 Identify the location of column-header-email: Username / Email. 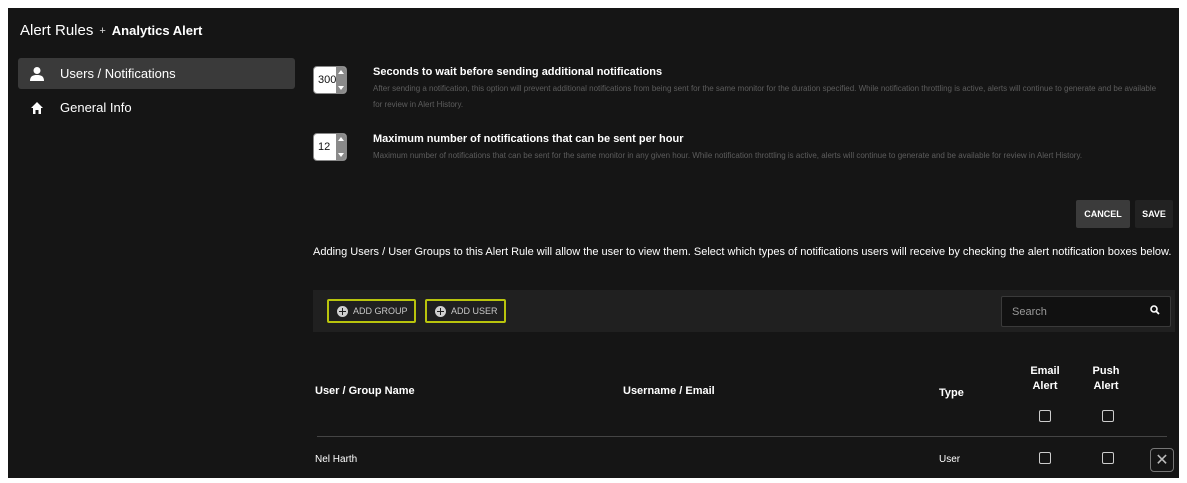
(669, 391).